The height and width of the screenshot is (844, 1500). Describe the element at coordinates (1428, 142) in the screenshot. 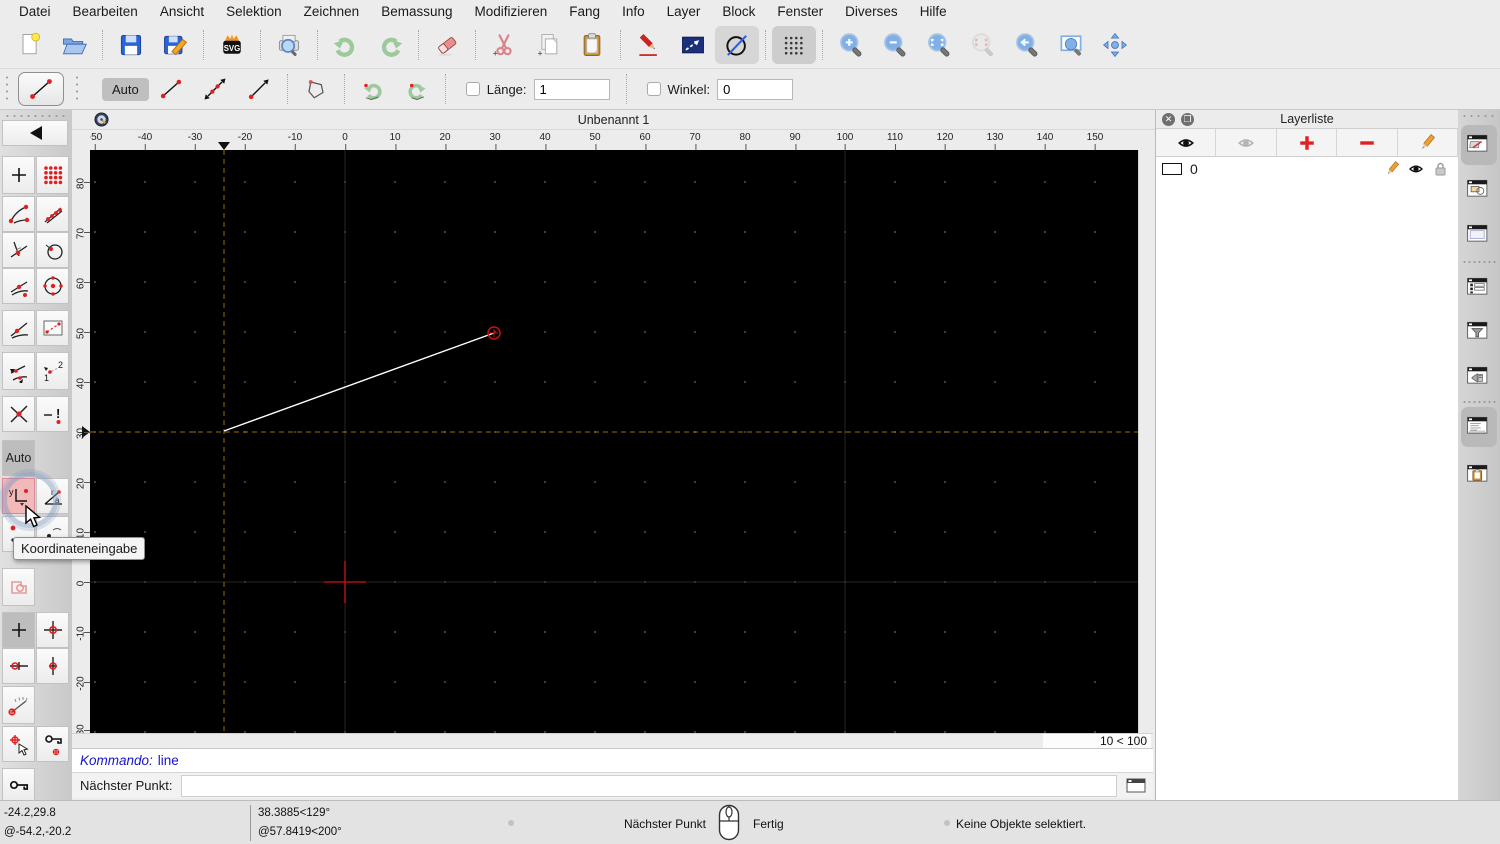

I see `edit-layer` at that location.